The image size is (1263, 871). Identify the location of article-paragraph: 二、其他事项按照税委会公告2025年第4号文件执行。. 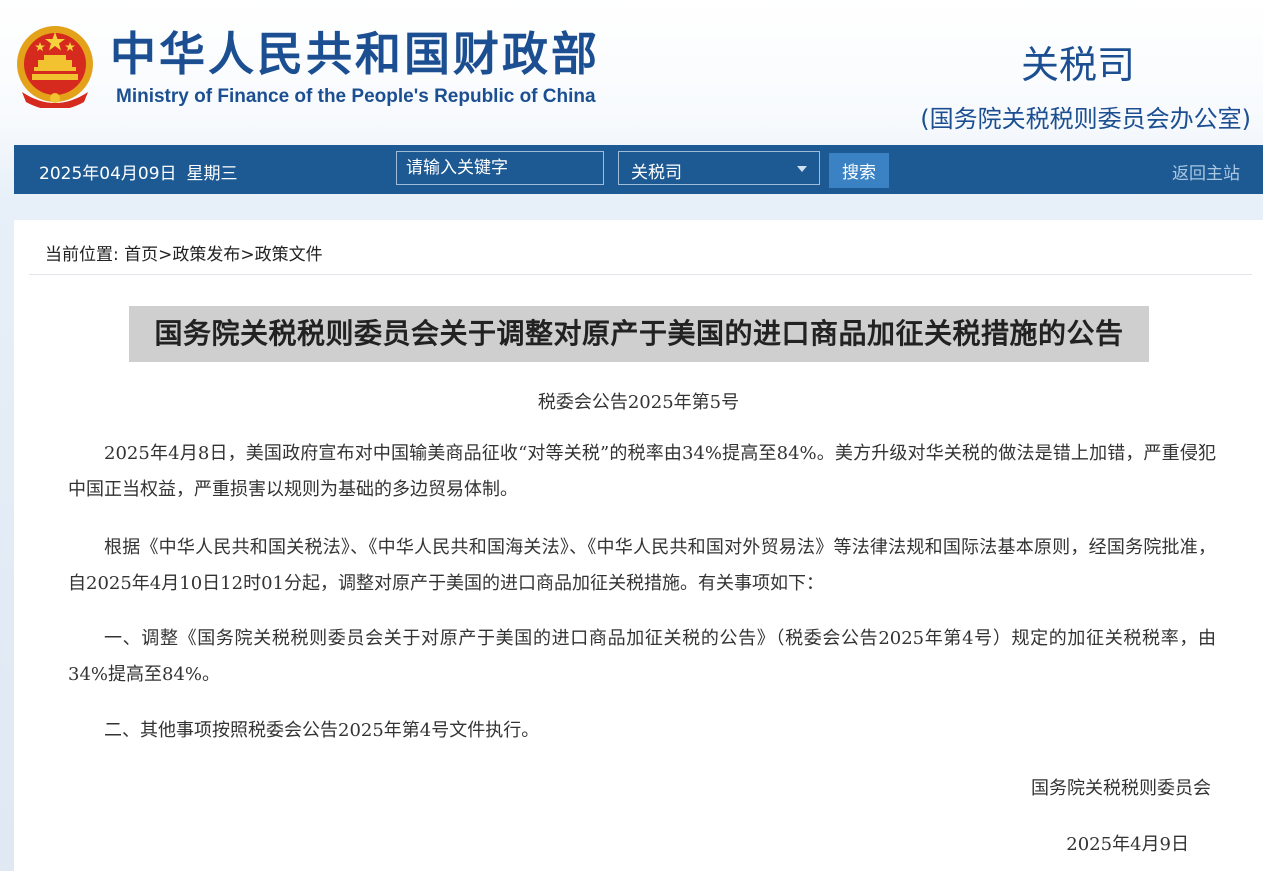
(322, 730).